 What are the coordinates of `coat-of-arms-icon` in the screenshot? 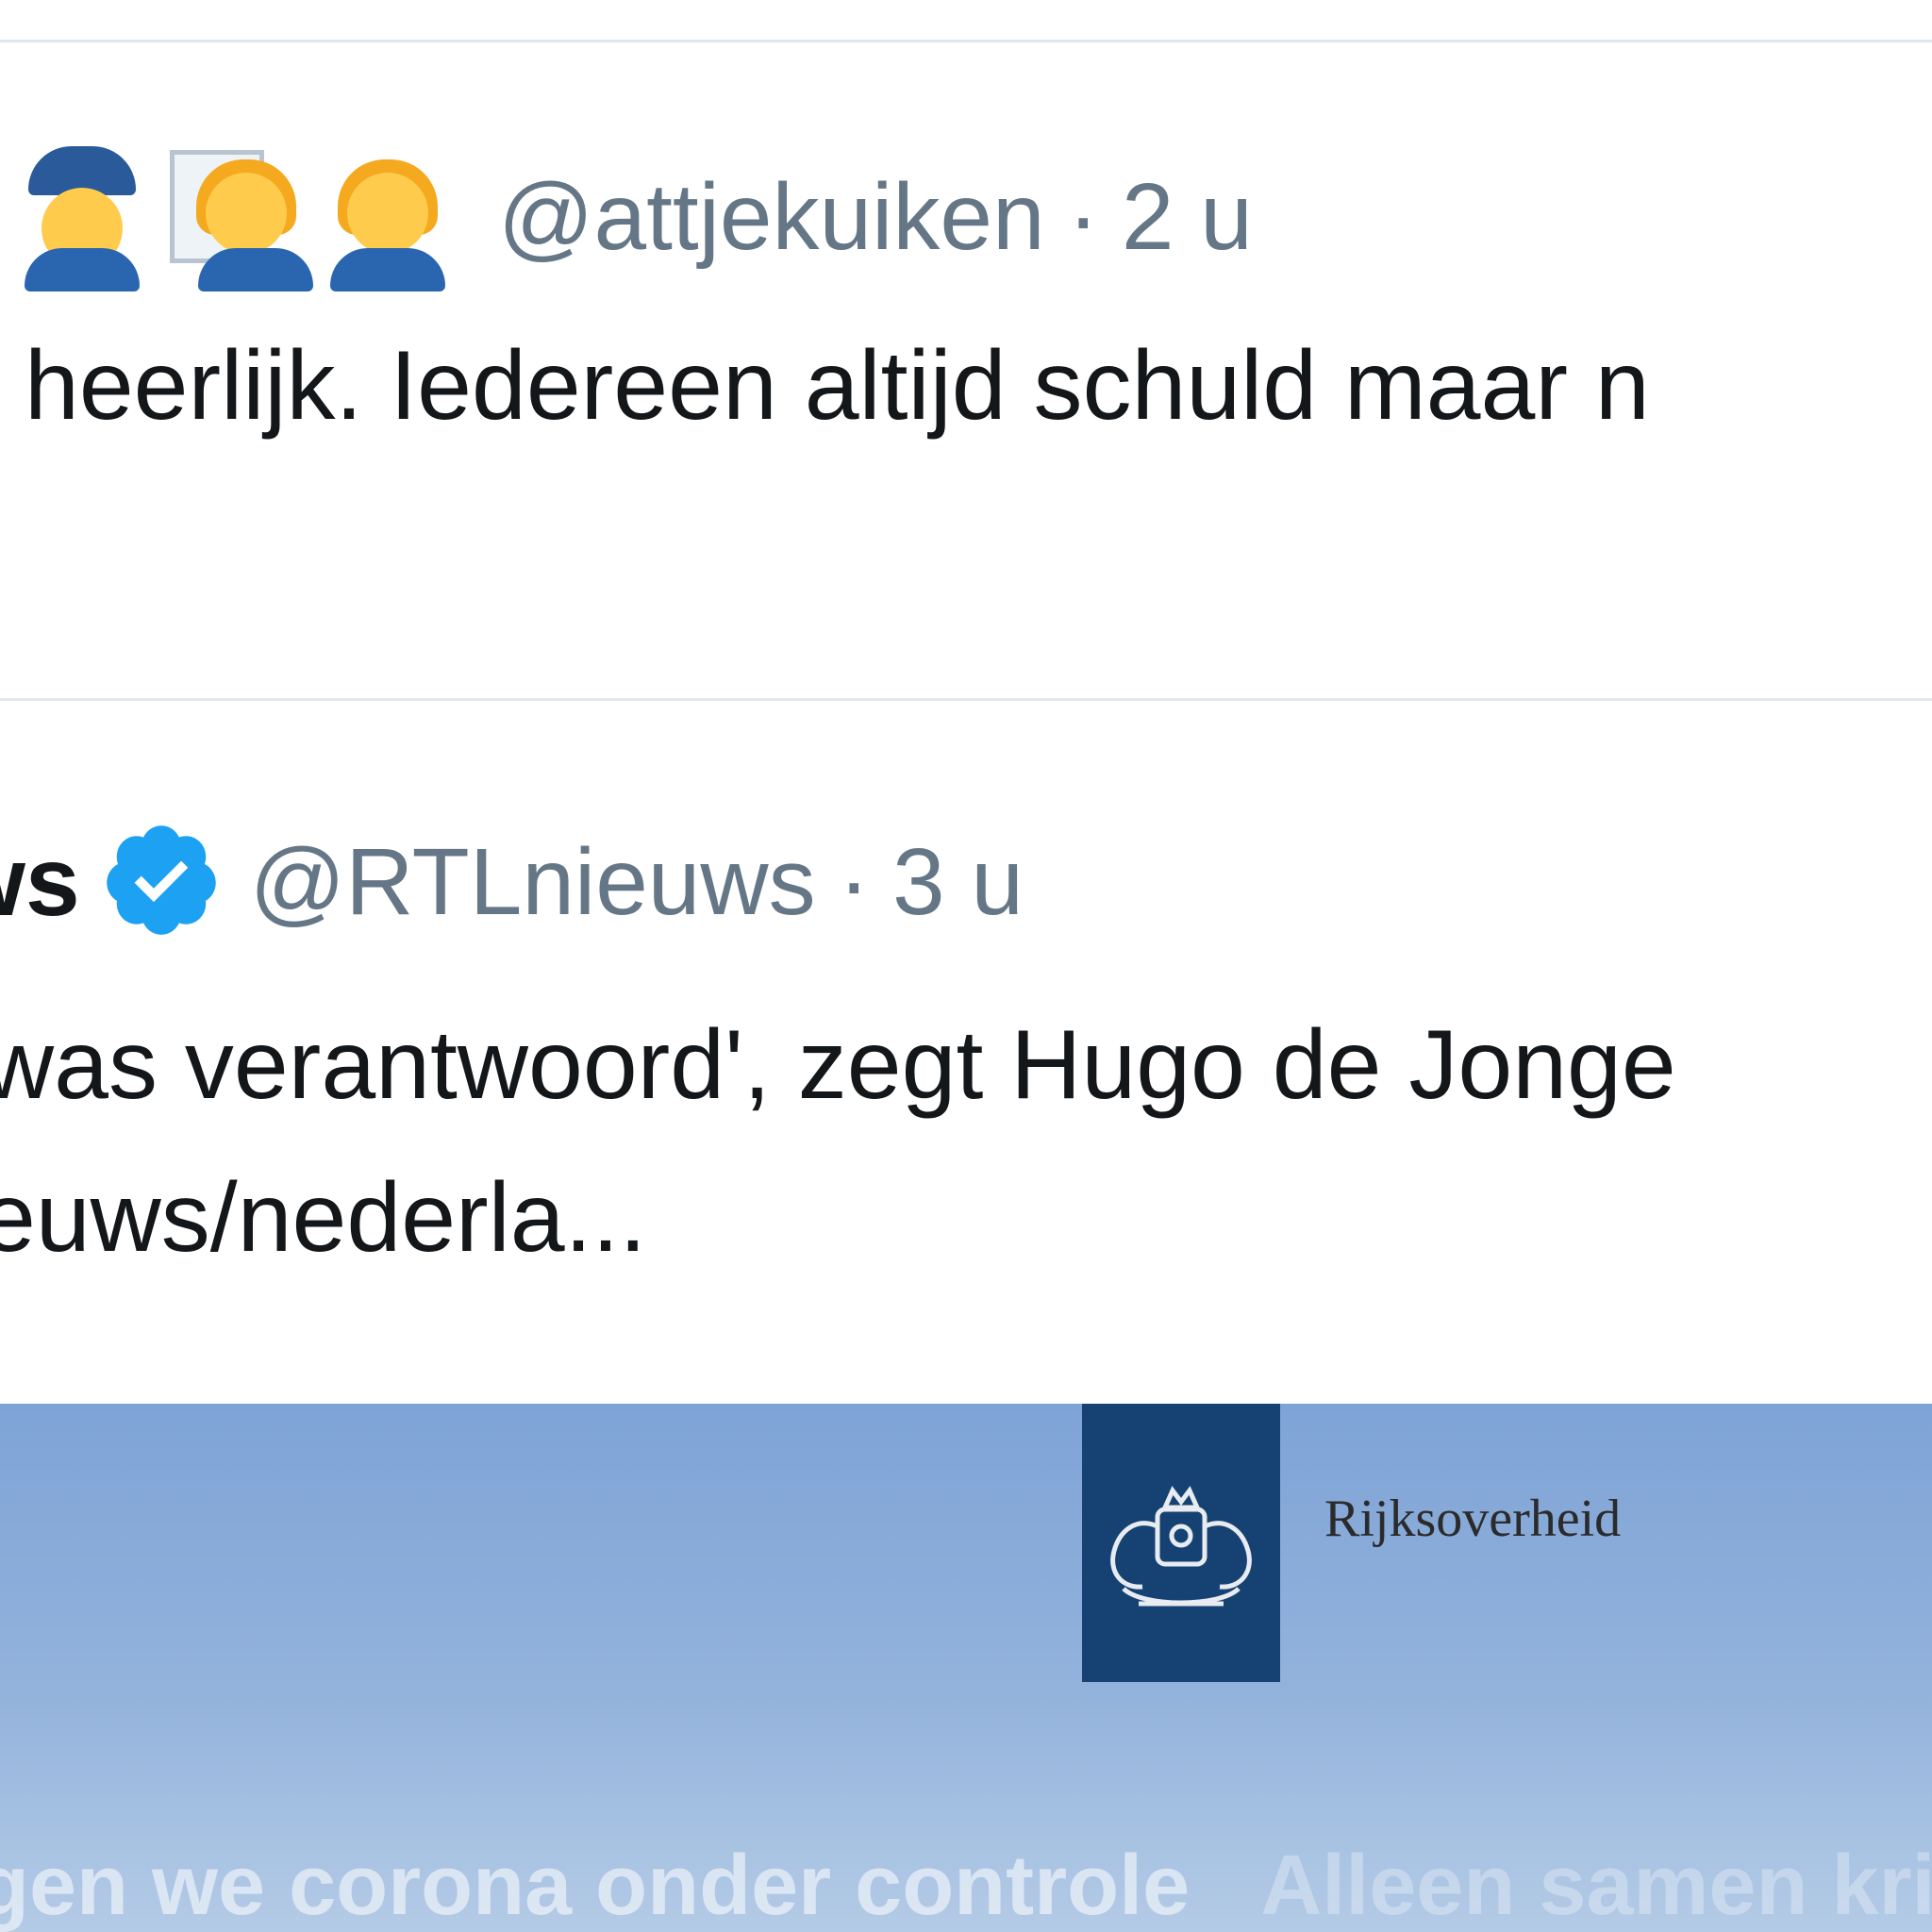 It's located at (1181, 1547).